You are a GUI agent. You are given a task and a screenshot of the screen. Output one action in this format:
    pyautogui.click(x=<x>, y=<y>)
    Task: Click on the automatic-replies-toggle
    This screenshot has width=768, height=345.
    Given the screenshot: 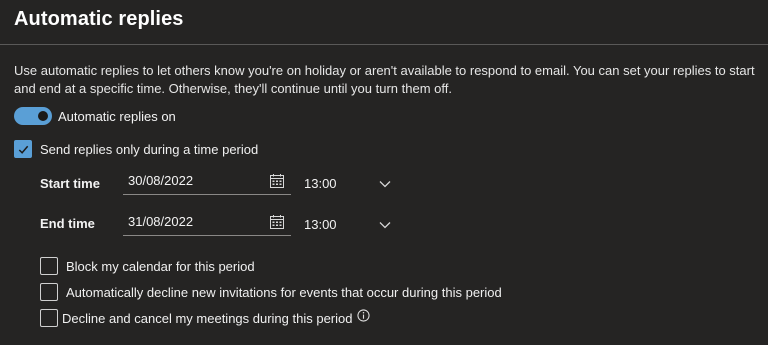 What is the action you would take?
    pyautogui.click(x=33, y=116)
    